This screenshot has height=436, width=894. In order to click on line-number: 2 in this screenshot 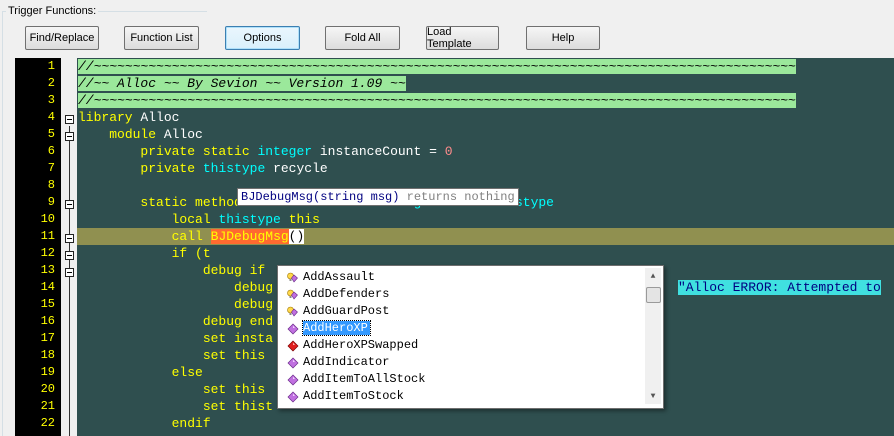, I will do `click(51, 83)`.